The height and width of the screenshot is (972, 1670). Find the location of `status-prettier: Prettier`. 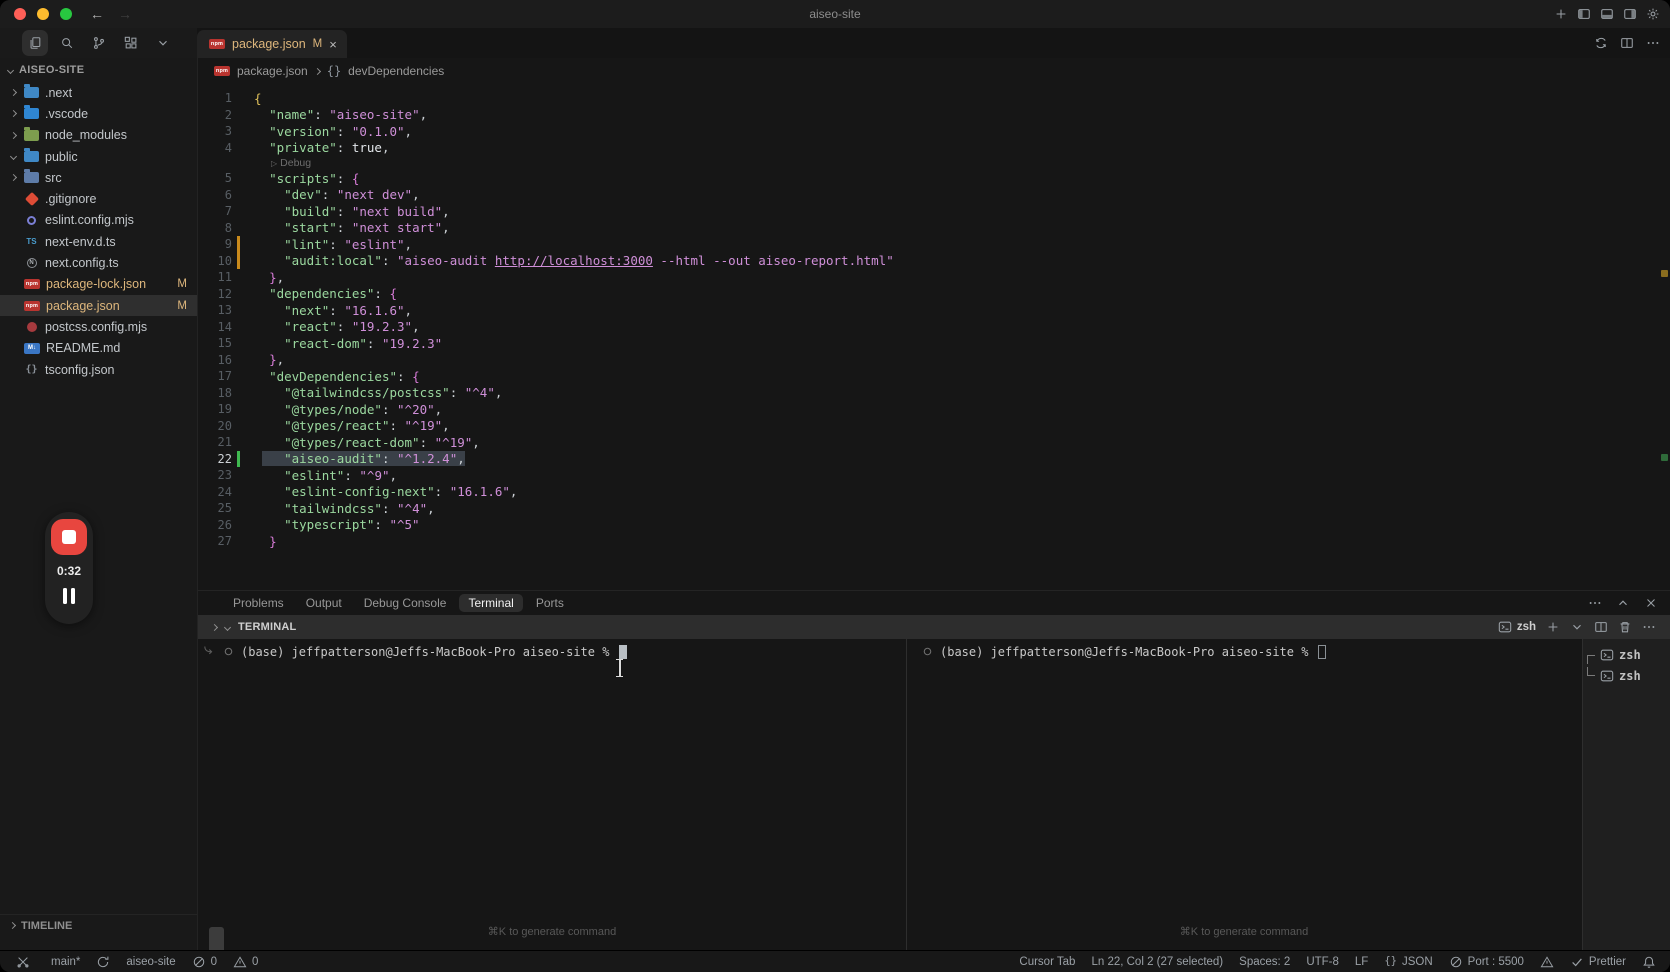

status-prettier: Prettier is located at coordinates (1598, 962).